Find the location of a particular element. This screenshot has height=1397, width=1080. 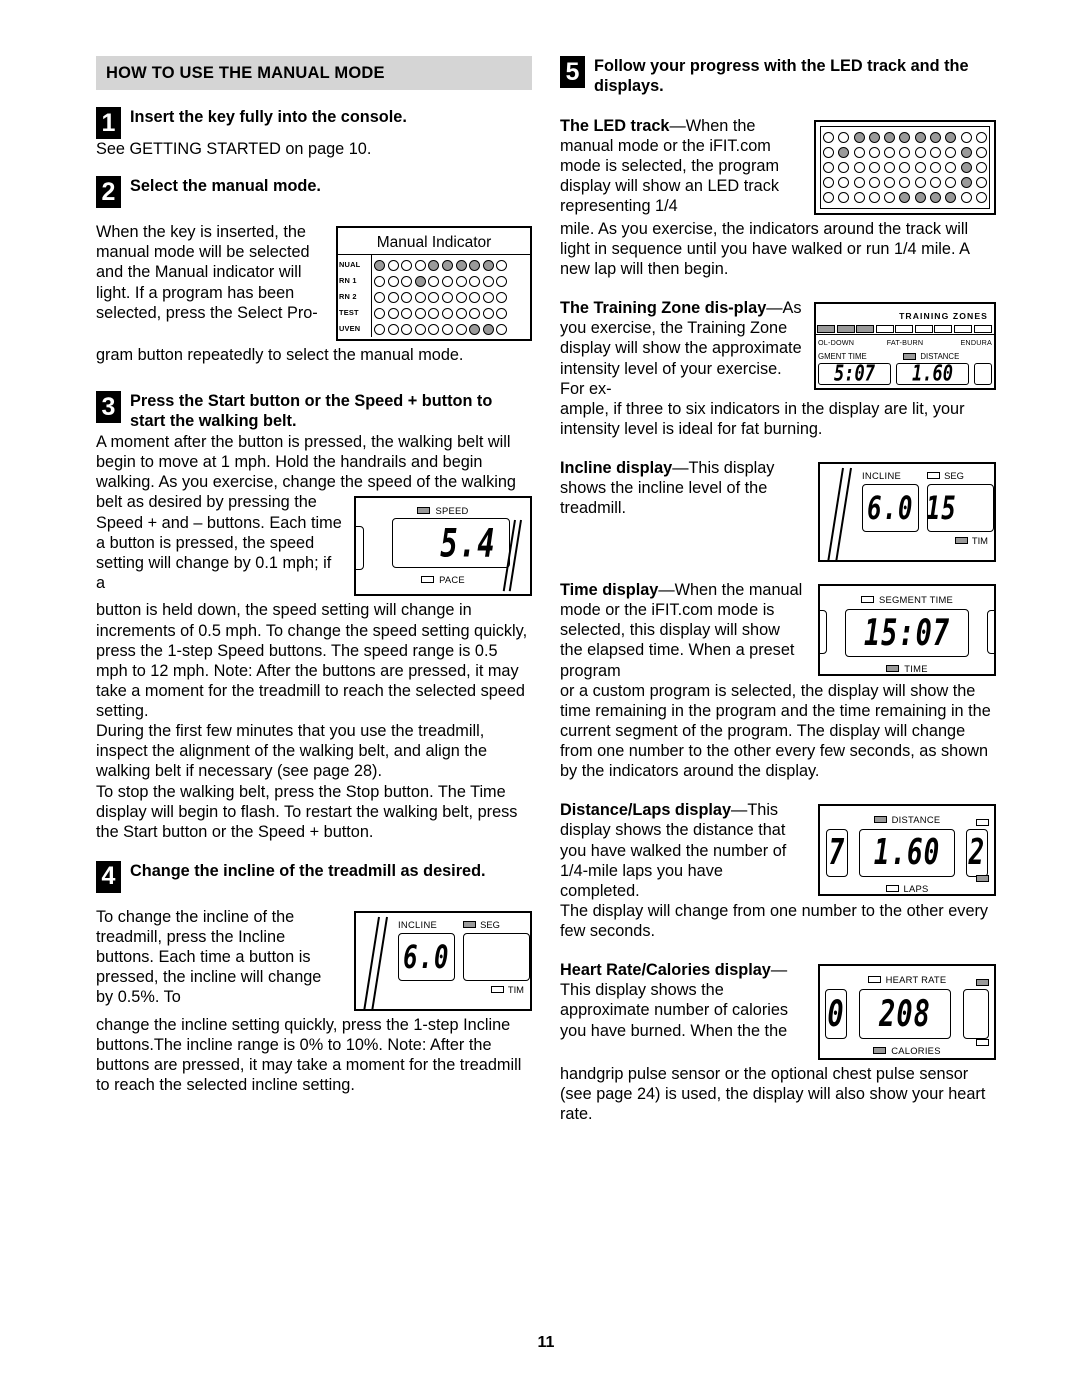

time-bottom-label-row: TIME is located at coordinates (907, 667).